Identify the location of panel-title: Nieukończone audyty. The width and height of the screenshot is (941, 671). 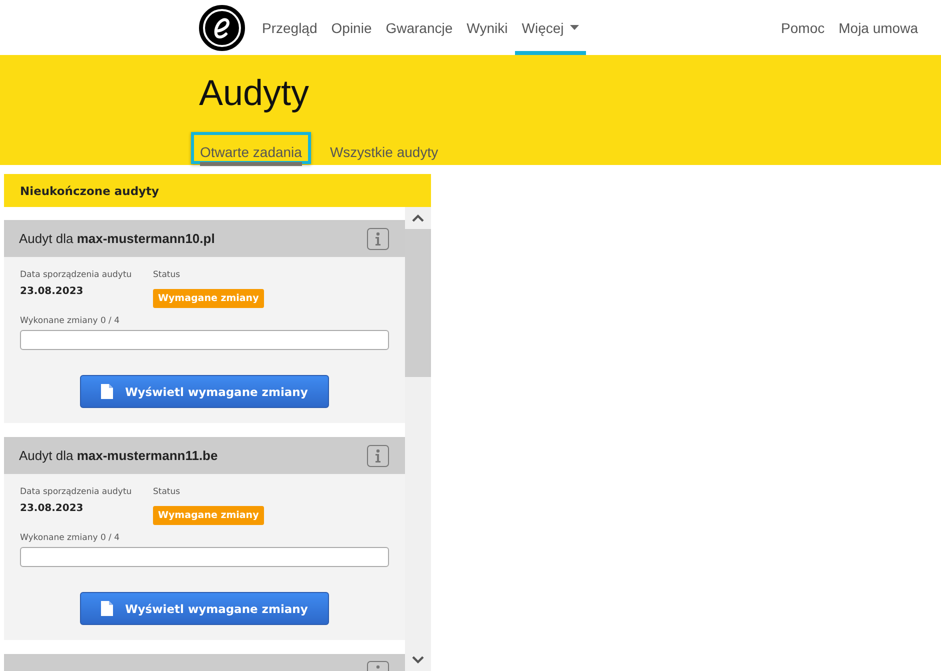
(217, 190).